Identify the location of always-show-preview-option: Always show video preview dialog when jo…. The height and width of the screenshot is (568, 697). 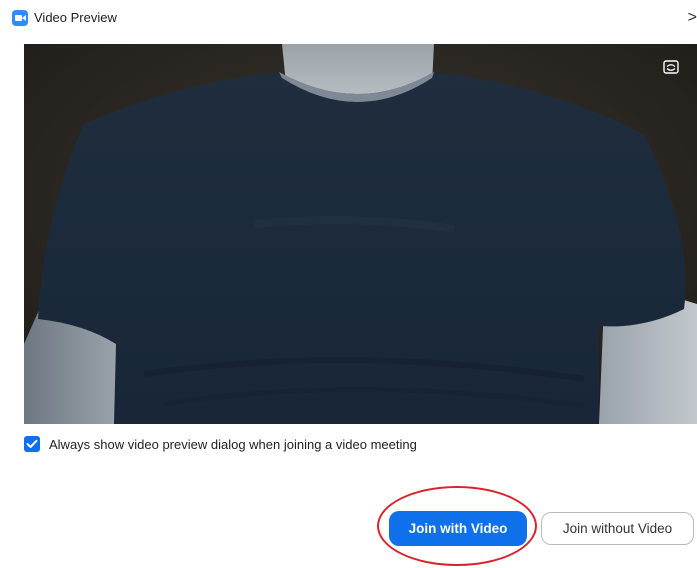
(220, 444).